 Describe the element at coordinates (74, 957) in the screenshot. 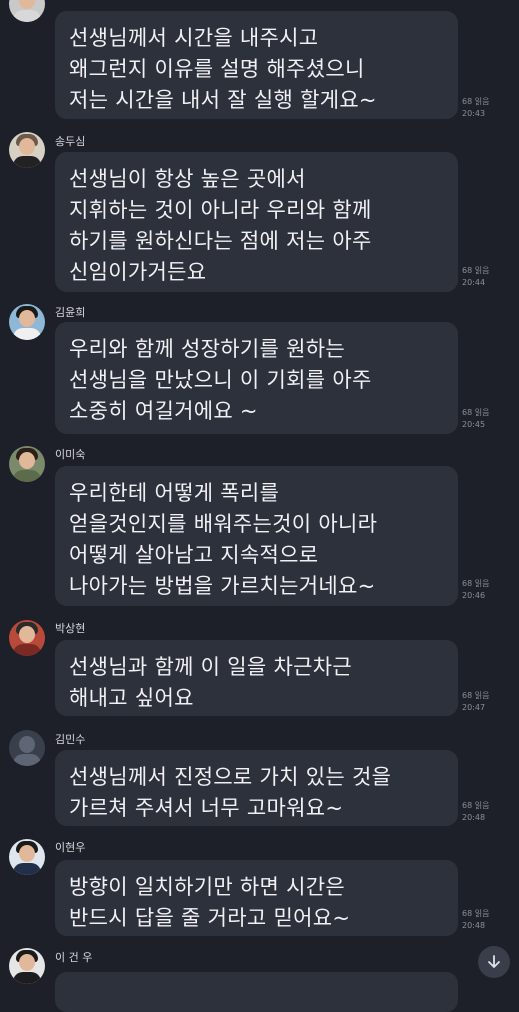

I see `sender-name: 이 건 우` at that location.